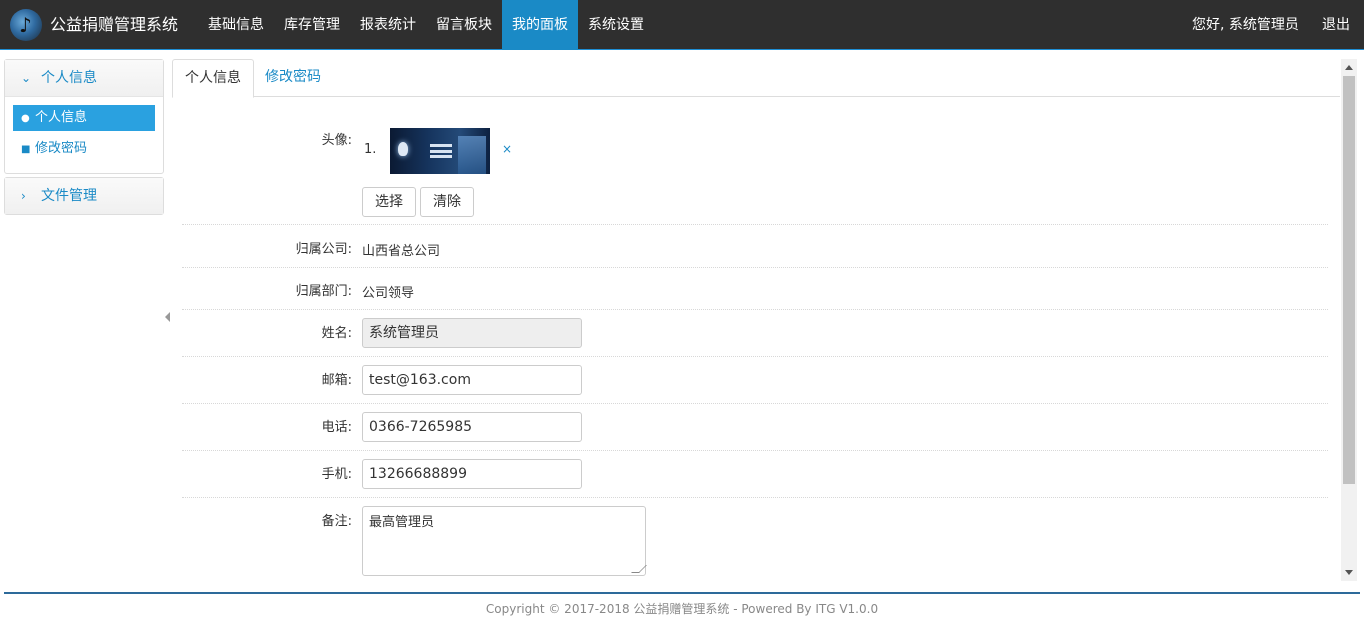  I want to click on nav-item-inventory: 库存管理, so click(312, 25).